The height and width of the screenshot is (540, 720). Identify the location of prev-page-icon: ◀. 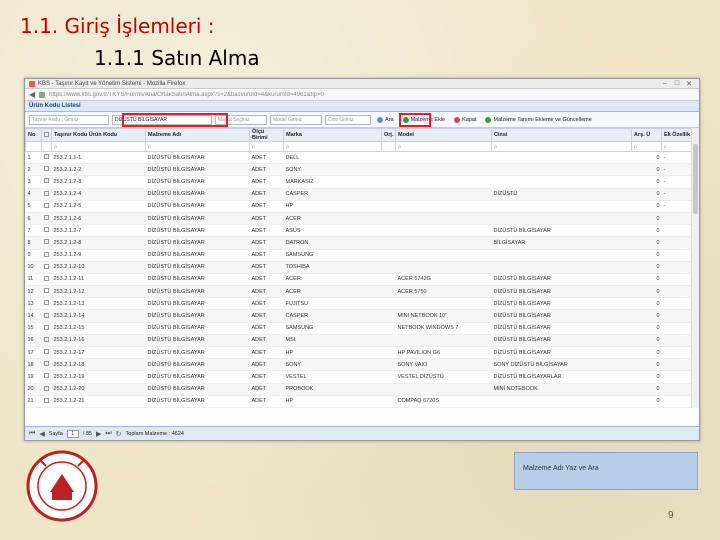
(41, 434).